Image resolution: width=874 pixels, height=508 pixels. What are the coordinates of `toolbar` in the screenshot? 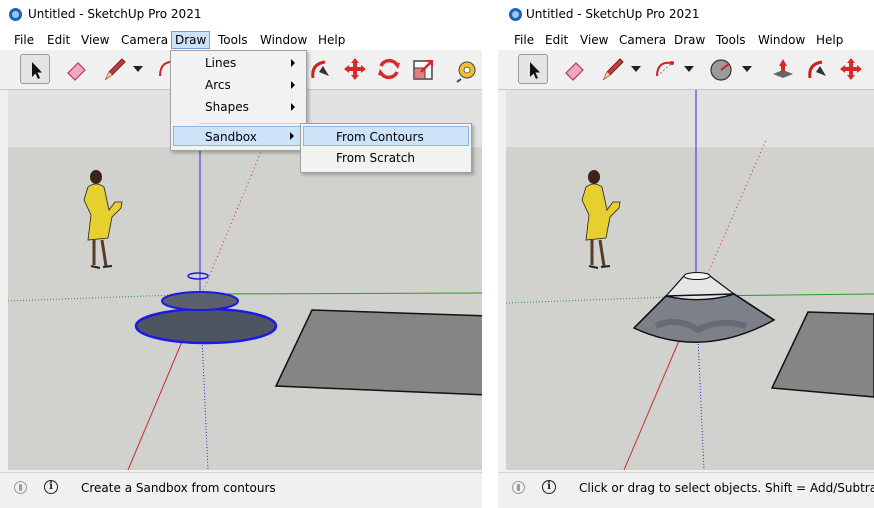 It's located at (686, 70).